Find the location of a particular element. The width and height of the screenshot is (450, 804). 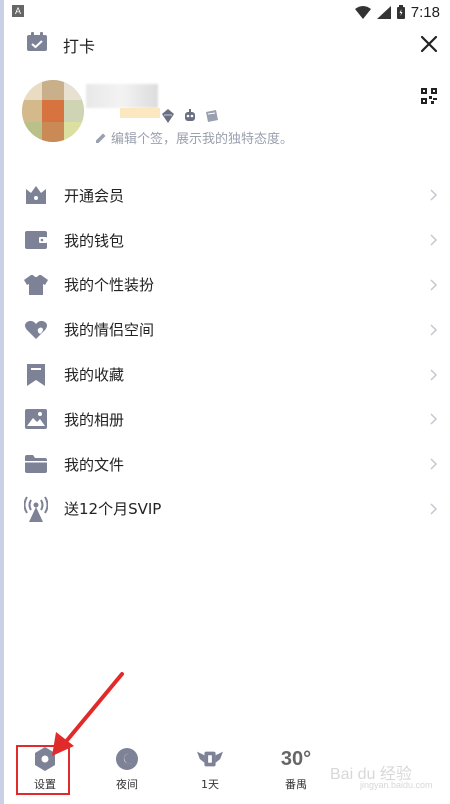

nickname-blurred is located at coordinates (122, 96).